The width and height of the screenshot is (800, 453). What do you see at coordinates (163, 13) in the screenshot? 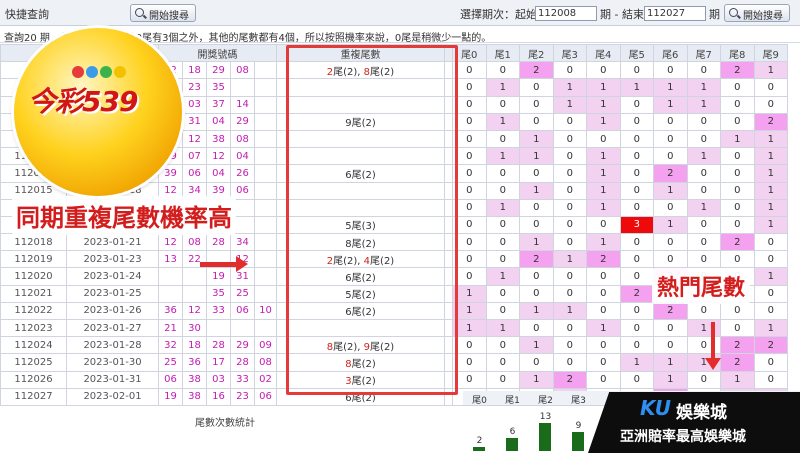
I see `start-search-button: 開始搜尋` at bounding box center [163, 13].